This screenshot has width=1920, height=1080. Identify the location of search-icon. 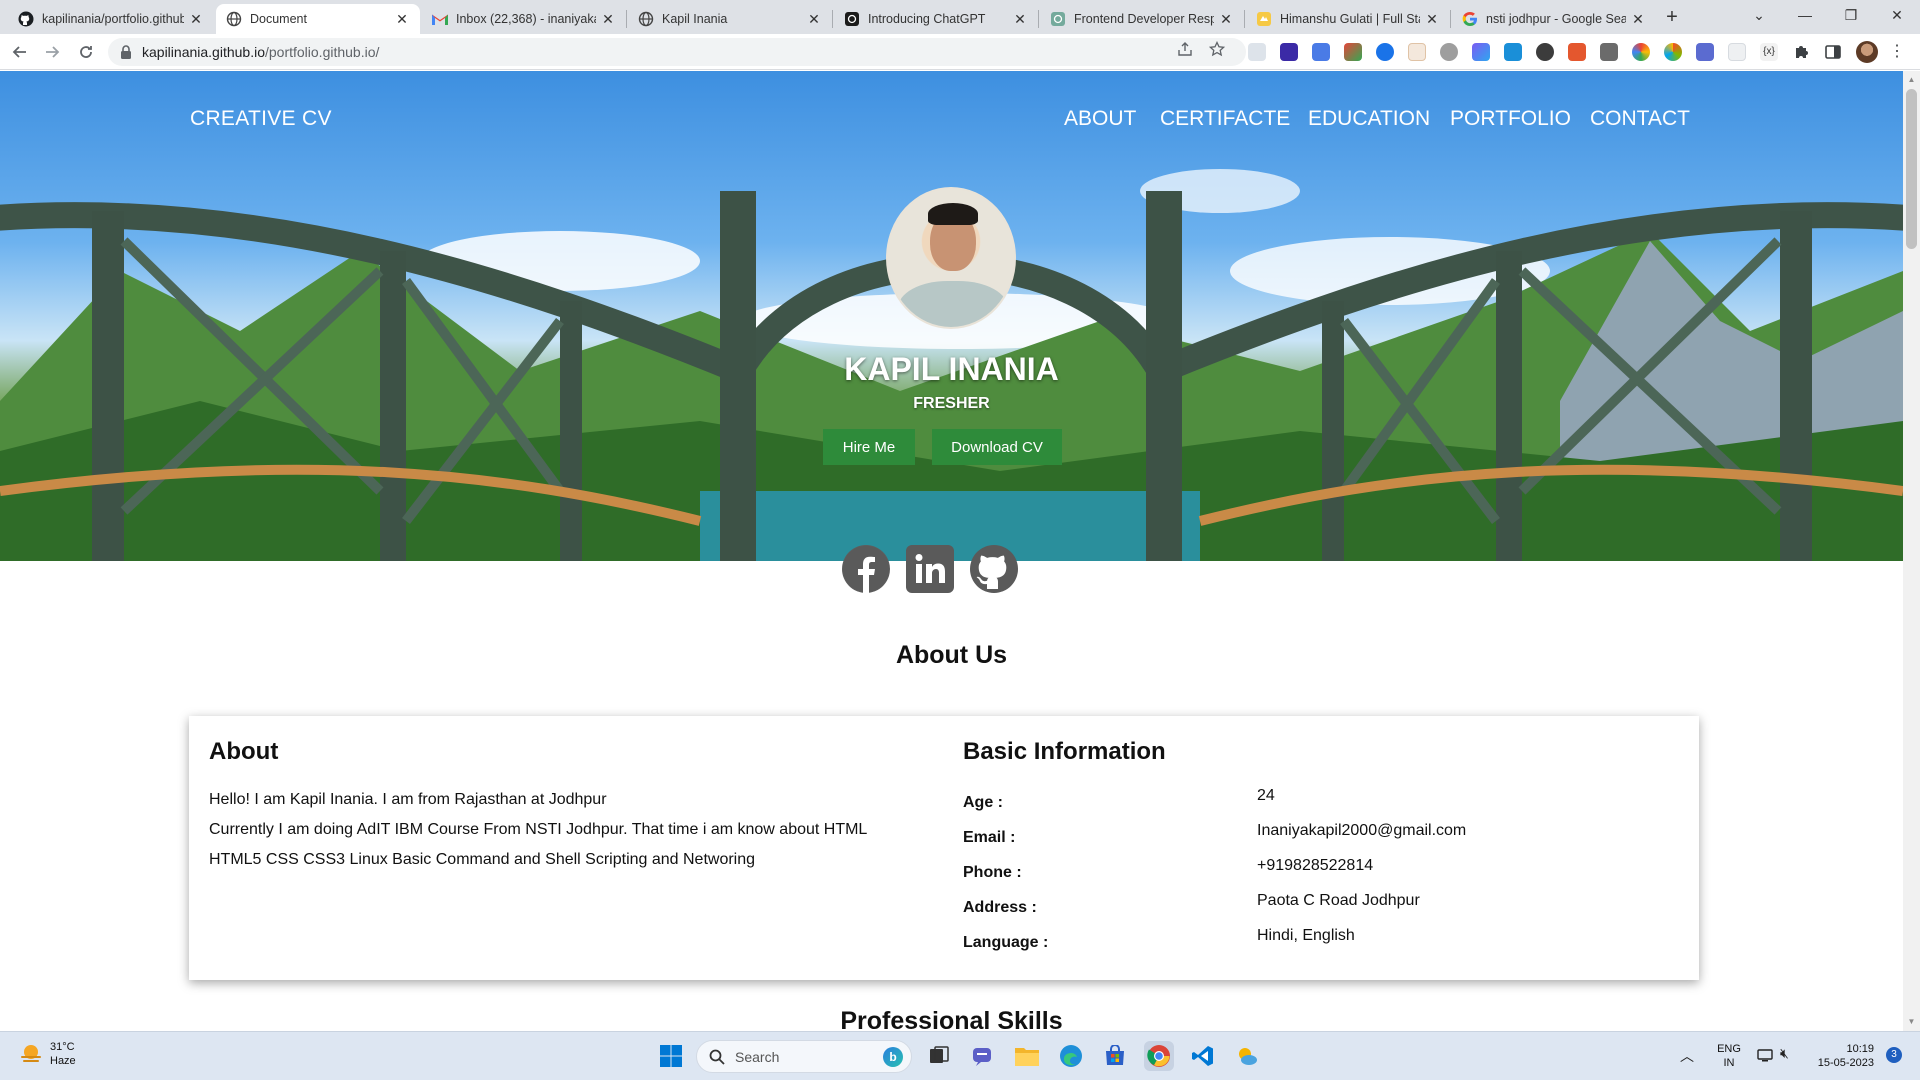
(717, 1057).